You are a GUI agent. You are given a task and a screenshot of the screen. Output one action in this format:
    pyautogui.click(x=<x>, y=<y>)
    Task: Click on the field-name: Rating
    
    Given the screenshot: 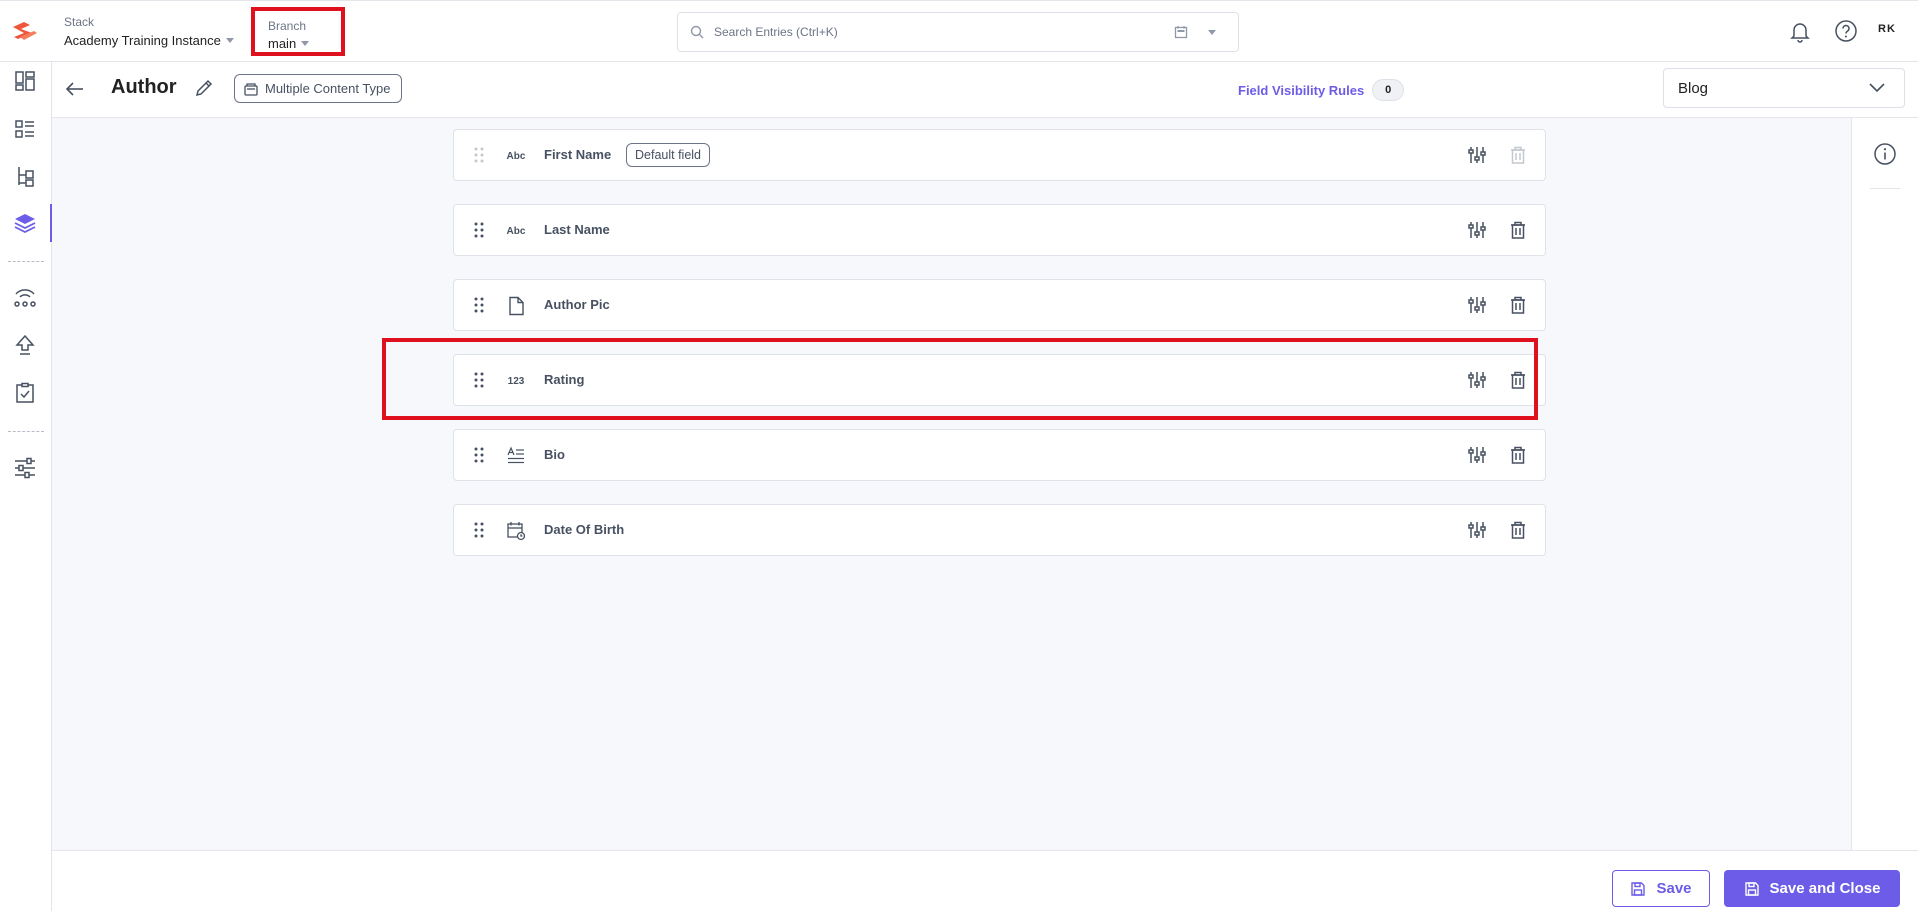 What is the action you would take?
    pyautogui.click(x=564, y=379)
    